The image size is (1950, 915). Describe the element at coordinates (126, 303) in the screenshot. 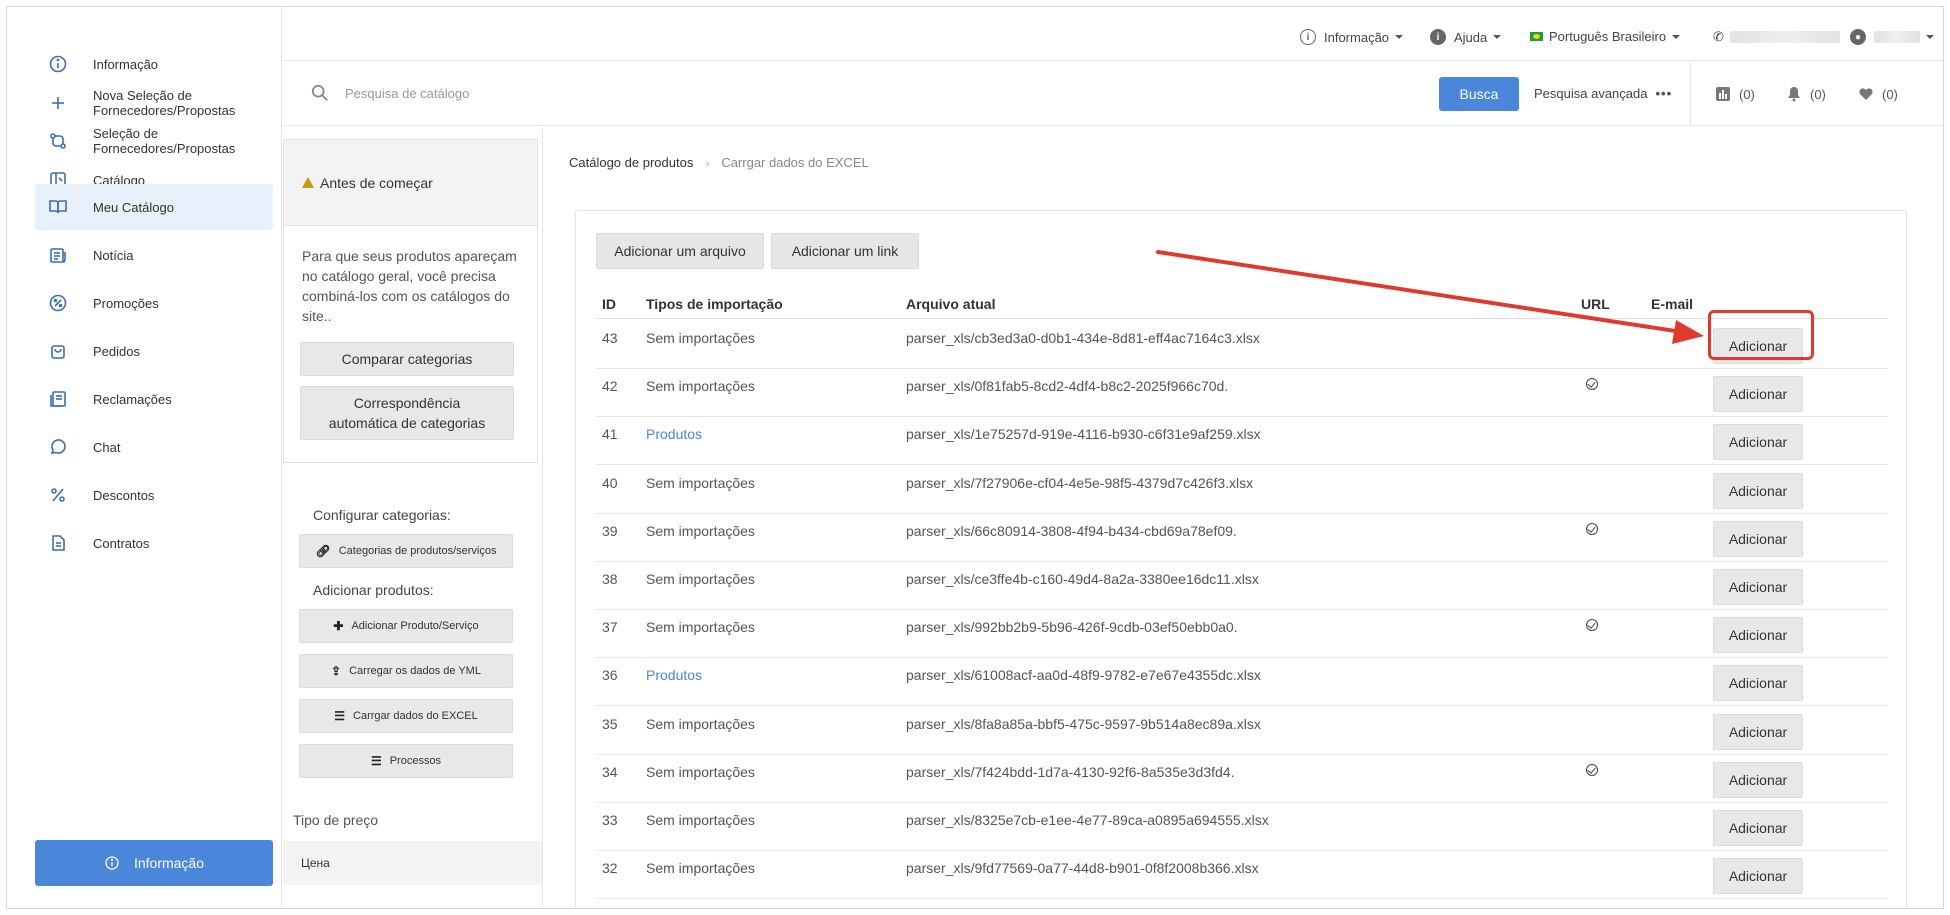

I see `nav-label: Promoções` at that location.